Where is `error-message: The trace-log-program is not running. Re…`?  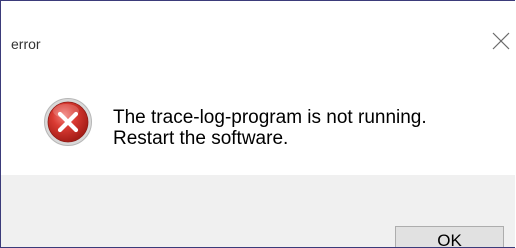
error-message: The trace-log-program is not running. Re… is located at coordinates (270, 128).